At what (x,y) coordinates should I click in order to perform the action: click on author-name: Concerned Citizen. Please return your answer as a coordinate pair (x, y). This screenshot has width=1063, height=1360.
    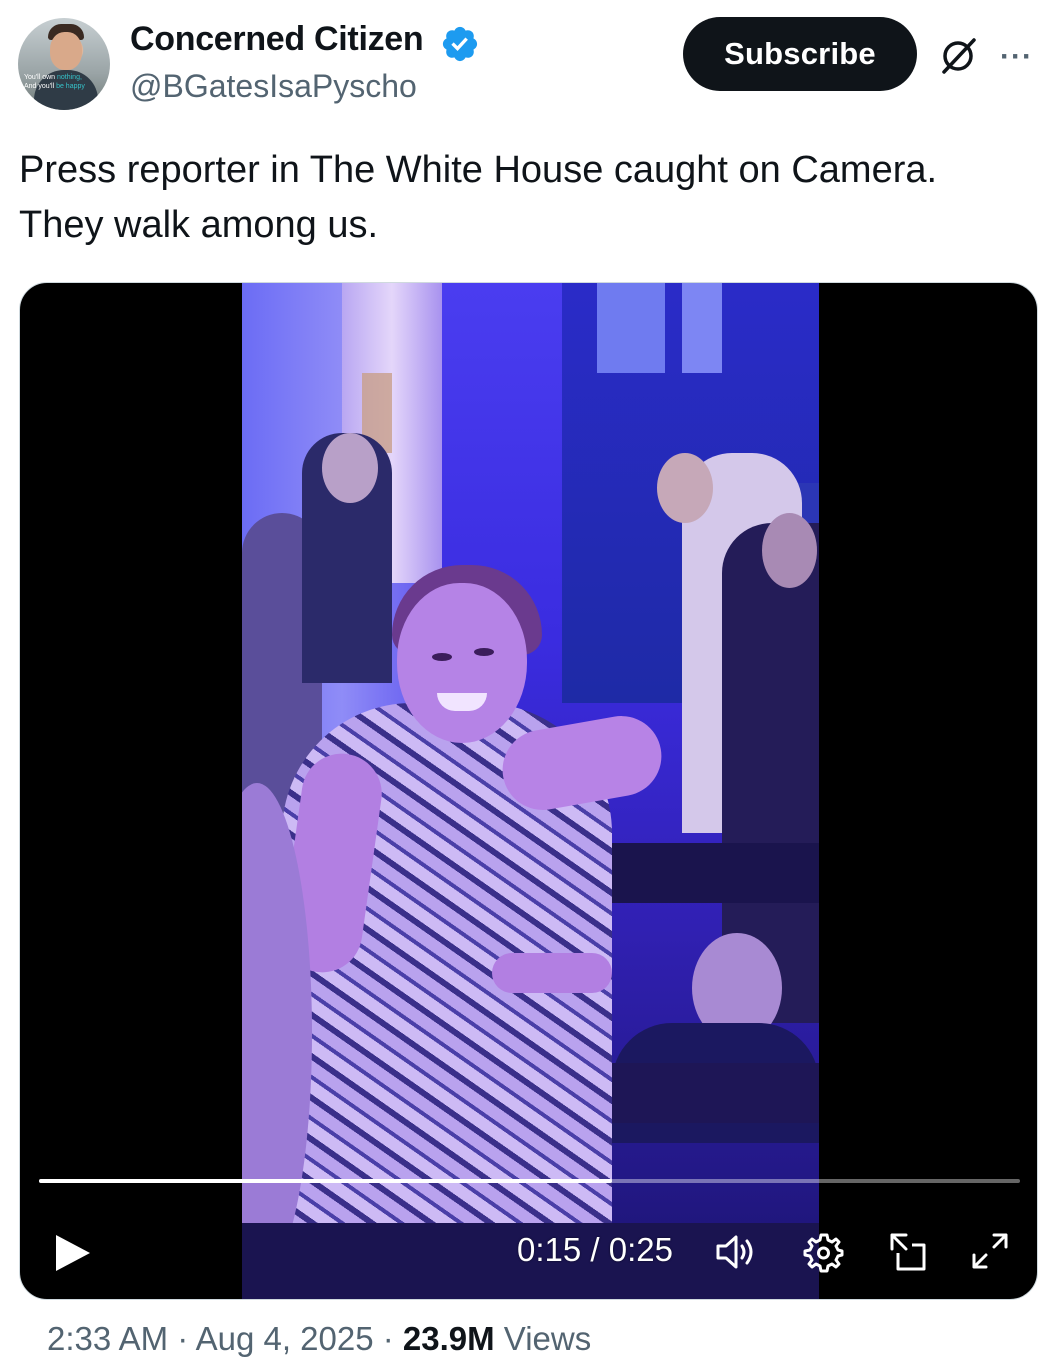
    Looking at the image, I should click on (277, 39).